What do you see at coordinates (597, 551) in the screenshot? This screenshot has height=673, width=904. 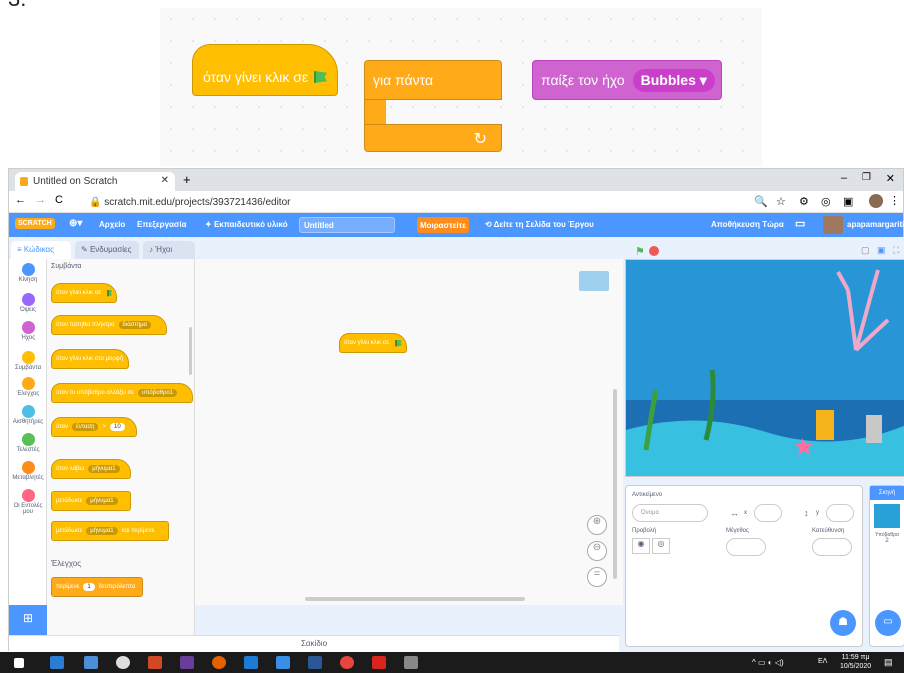 I see `zoom-out-icon: ⊖` at bounding box center [597, 551].